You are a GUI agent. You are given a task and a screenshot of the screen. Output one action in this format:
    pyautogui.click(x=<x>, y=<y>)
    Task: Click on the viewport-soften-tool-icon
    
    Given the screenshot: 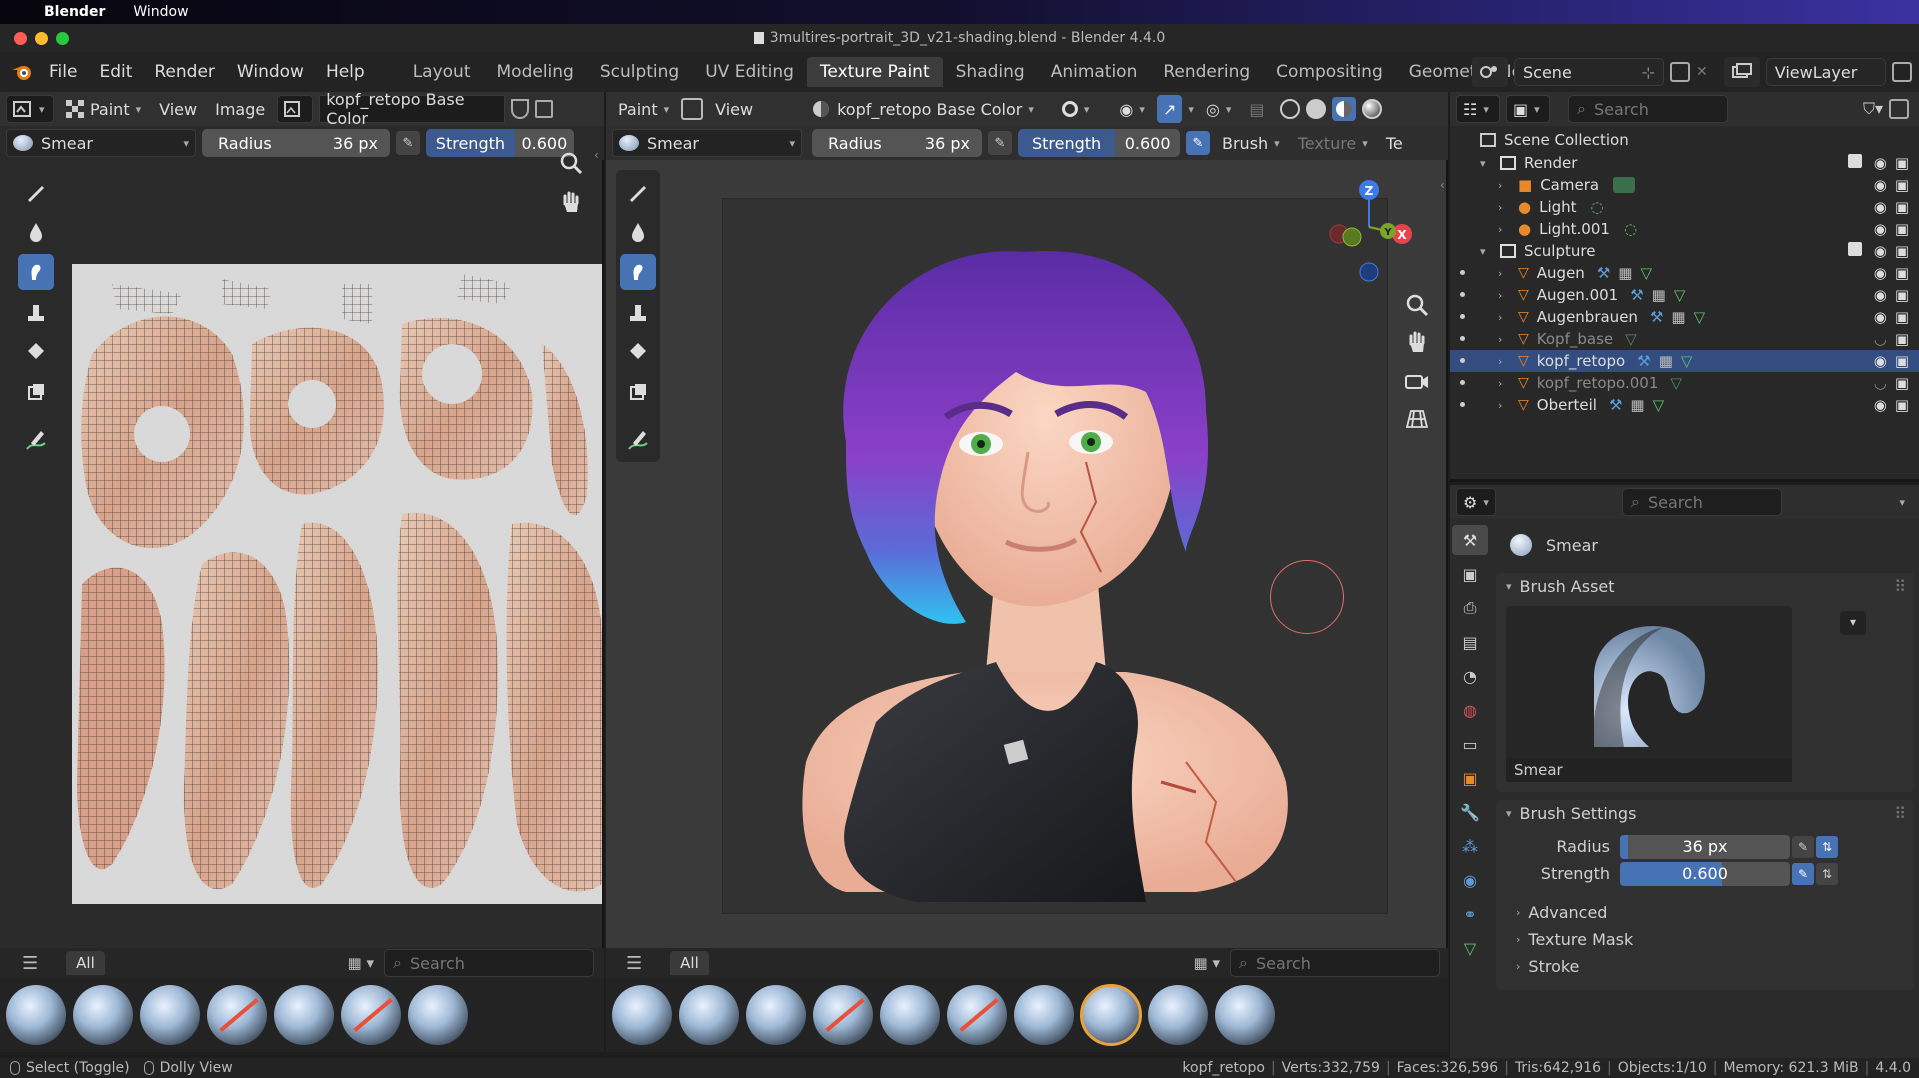 What is the action you would take?
    pyautogui.click(x=638, y=232)
    